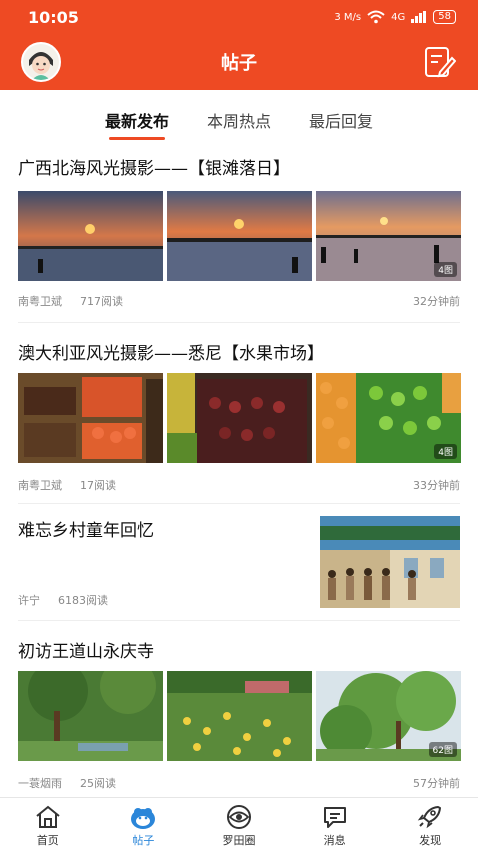  What do you see at coordinates (48, 816) in the screenshot?
I see `home-icon` at bounding box center [48, 816].